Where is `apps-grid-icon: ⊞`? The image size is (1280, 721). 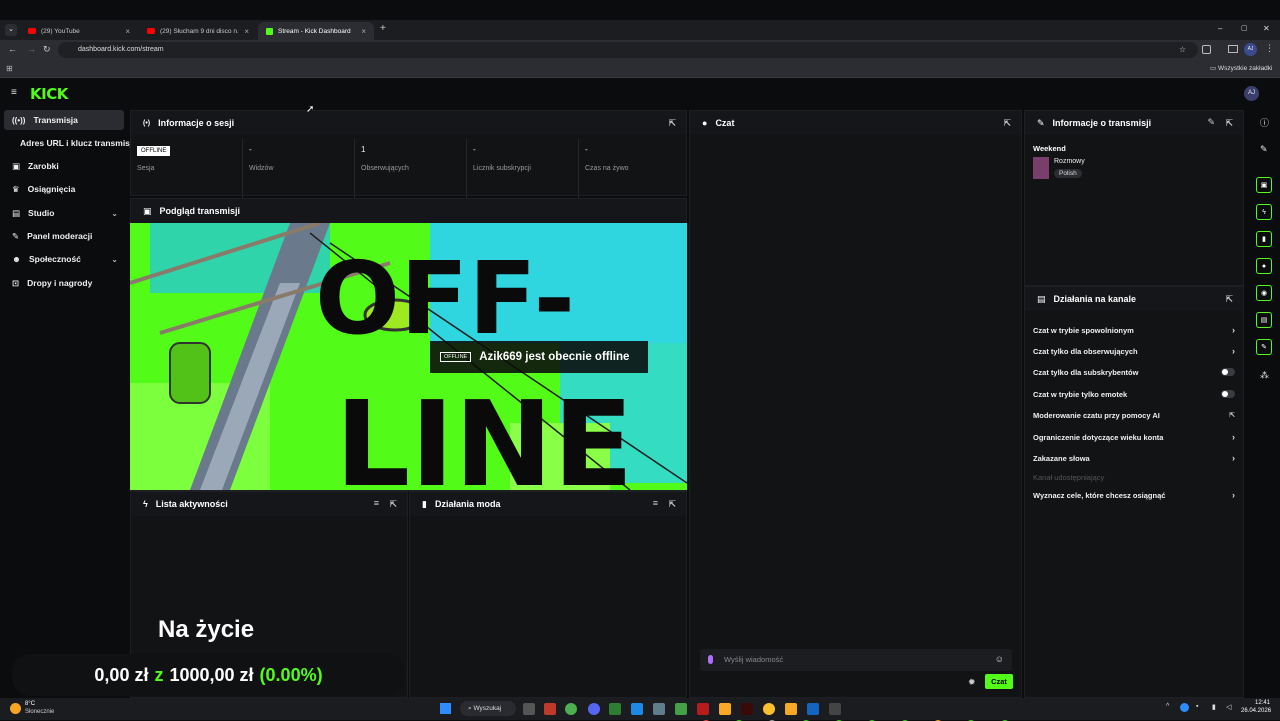
apps-grid-icon: ⊞ is located at coordinates (9, 68).